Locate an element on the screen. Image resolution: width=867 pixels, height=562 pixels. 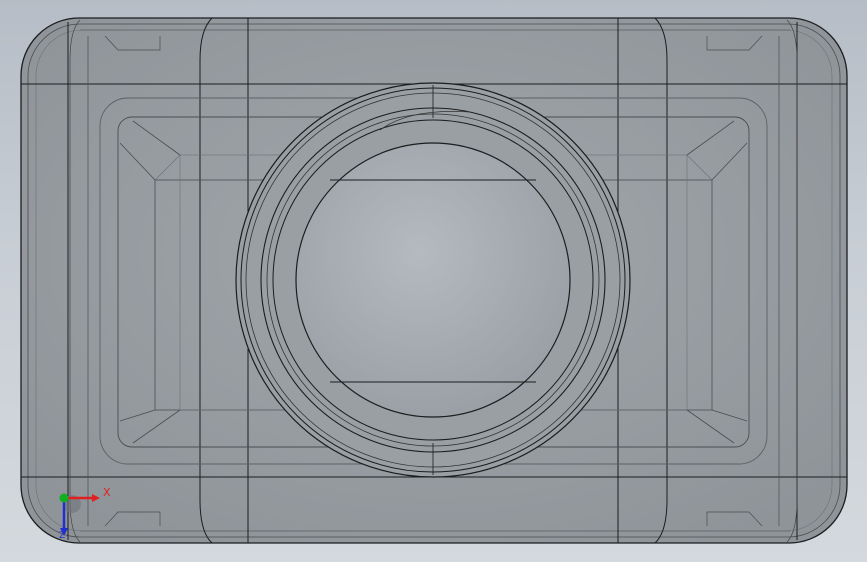
triad-y-axis-dot is located at coordinates (64, 498).